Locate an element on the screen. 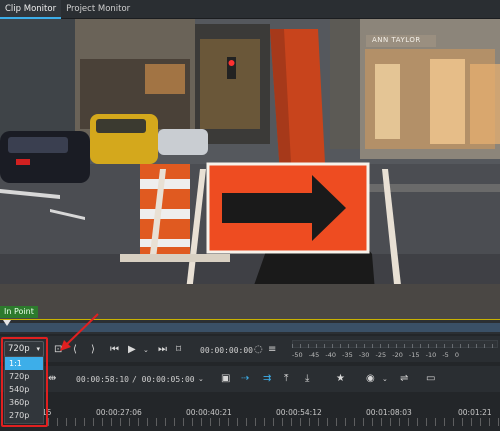 The width and height of the screenshot is (500, 431). position-timecode: 00:00:58:10 is located at coordinates (102, 379).